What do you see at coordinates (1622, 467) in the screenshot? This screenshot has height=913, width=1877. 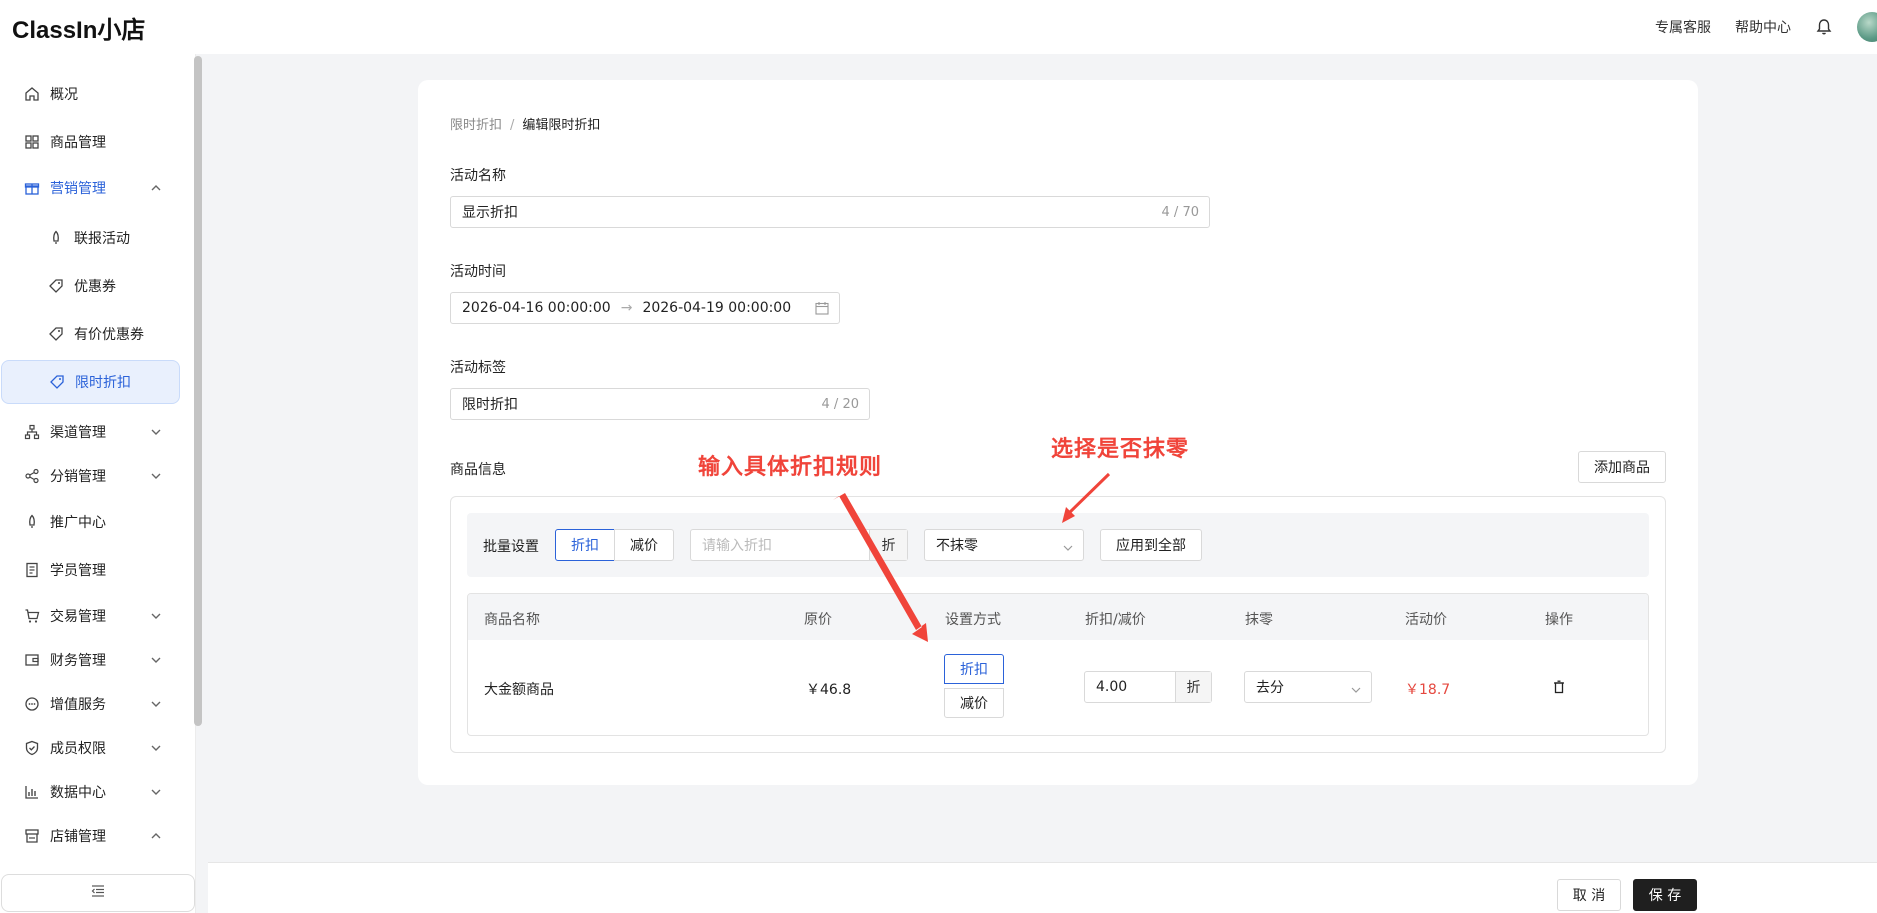 I see `add-product-button: 添加商品` at bounding box center [1622, 467].